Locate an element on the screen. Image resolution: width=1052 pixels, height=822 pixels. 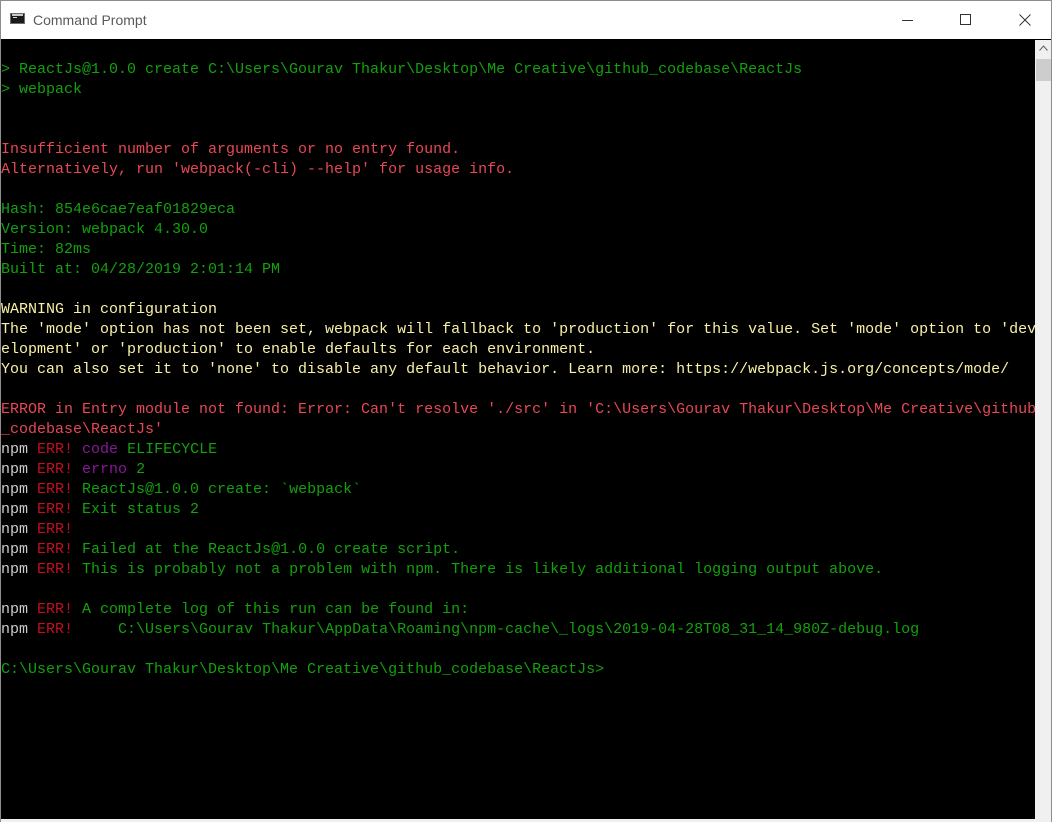
chevron-up-icon is located at coordinates (1043, 48).